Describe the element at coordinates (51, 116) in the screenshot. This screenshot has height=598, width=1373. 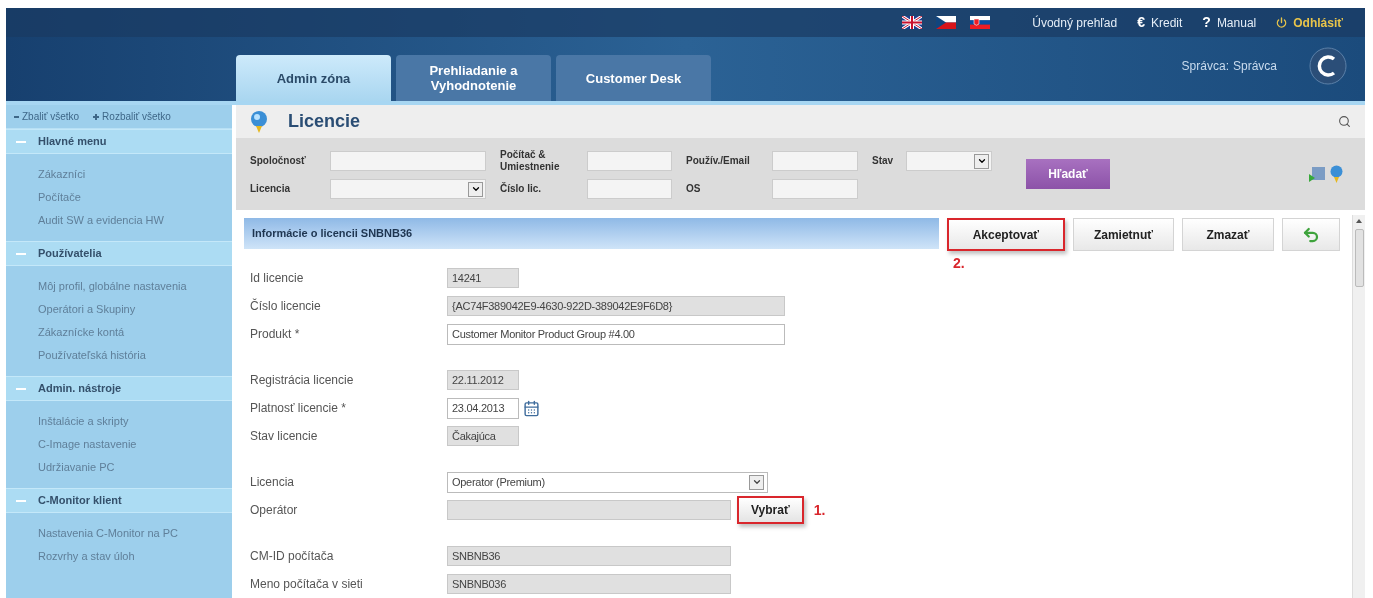
I see `collapse-all-link: Zbaliť všetko` at that location.